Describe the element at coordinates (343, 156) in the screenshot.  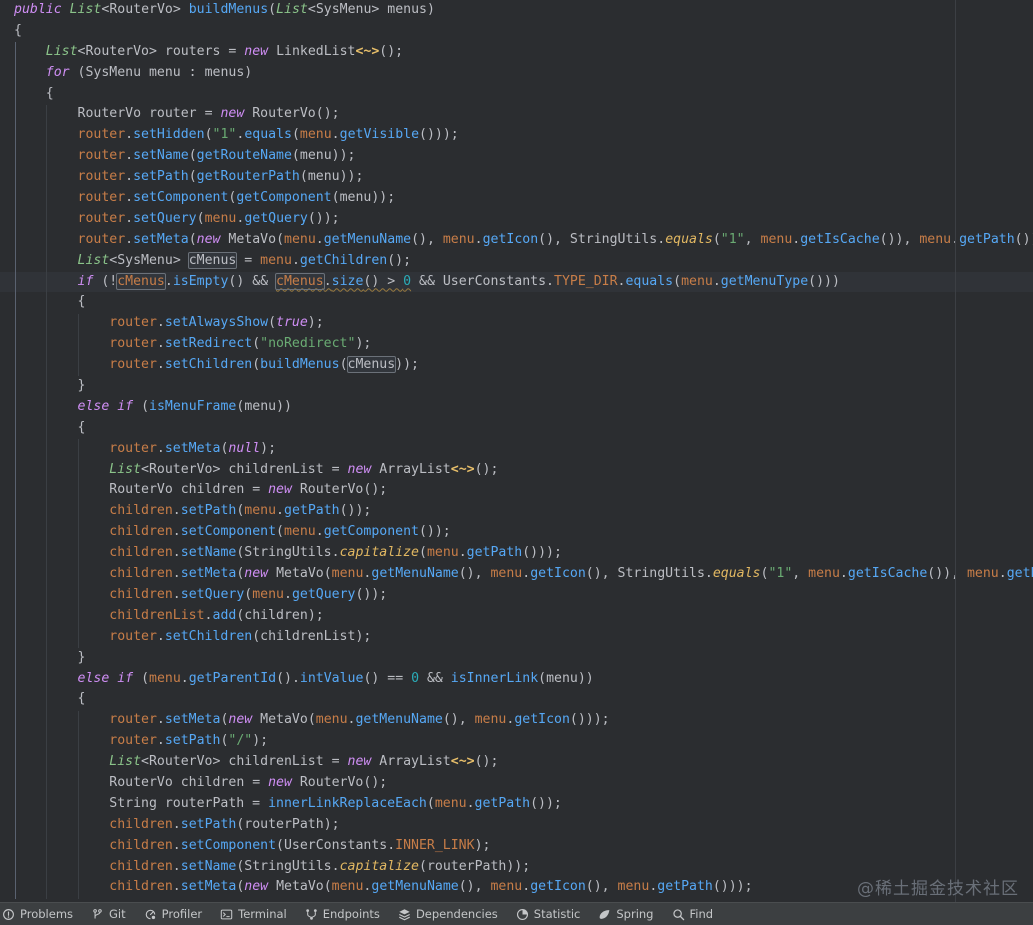
I see `code-token: ));` at that location.